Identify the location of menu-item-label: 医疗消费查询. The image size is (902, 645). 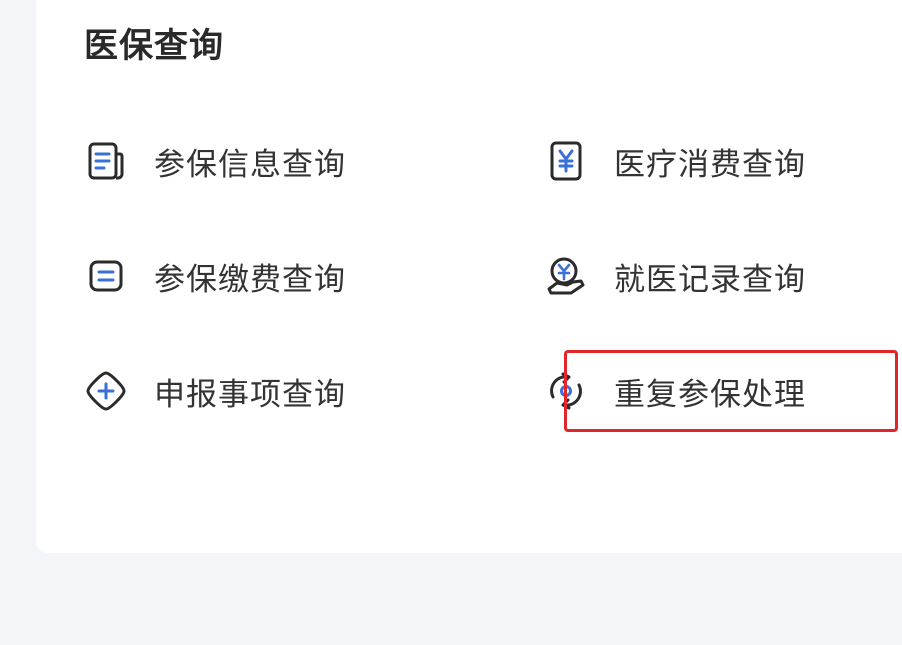
(710, 164).